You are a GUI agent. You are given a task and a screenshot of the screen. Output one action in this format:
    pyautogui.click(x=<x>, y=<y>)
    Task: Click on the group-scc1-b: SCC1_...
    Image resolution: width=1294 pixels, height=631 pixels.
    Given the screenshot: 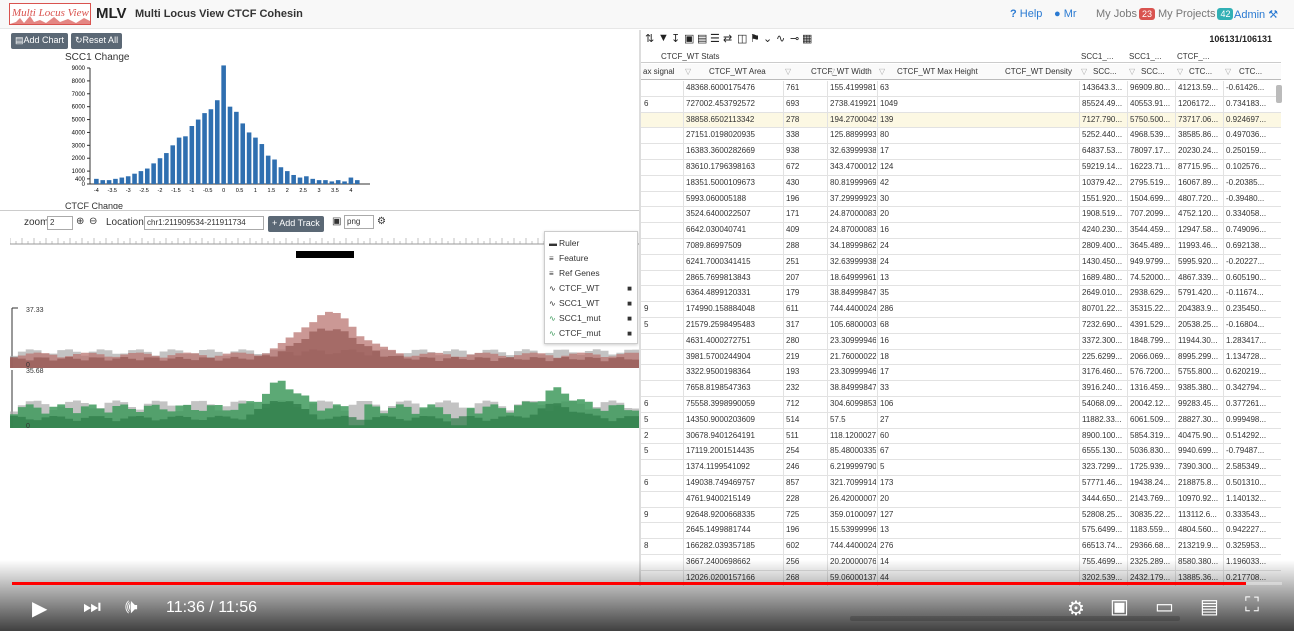 What is the action you would take?
    pyautogui.click(x=1151, y=56)
    